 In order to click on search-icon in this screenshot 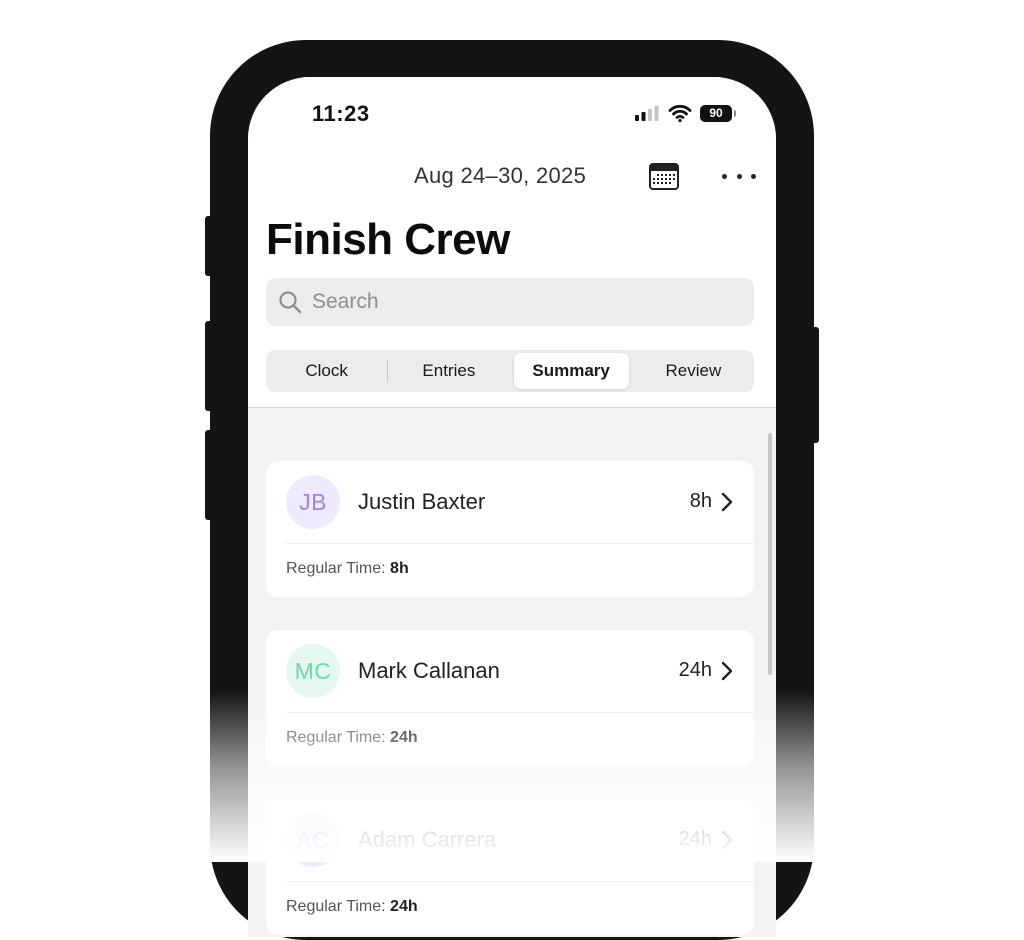, I will do `click(290, 302)`.